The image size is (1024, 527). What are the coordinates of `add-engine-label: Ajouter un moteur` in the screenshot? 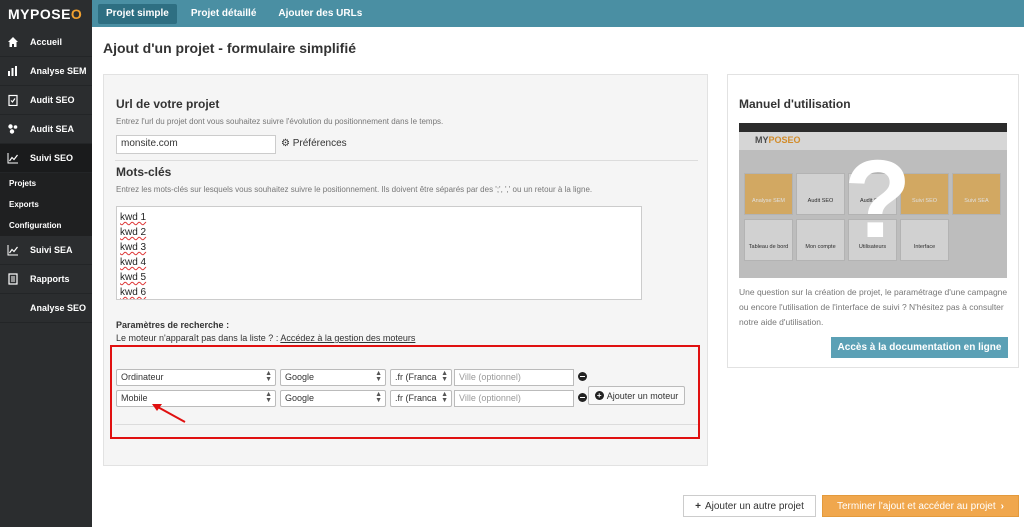 It's located at (642, 395).